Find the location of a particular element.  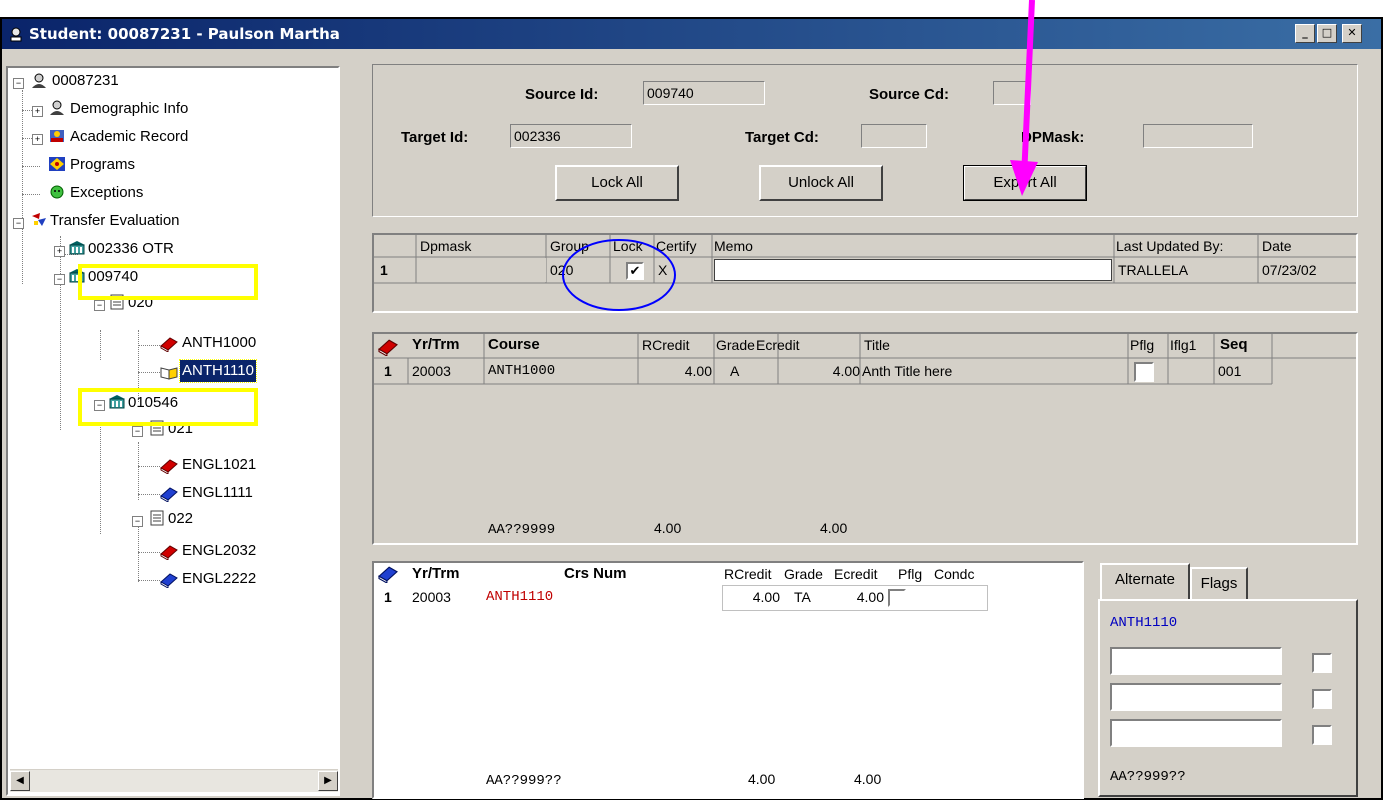

student-icon is located at coordinates (39, 80).